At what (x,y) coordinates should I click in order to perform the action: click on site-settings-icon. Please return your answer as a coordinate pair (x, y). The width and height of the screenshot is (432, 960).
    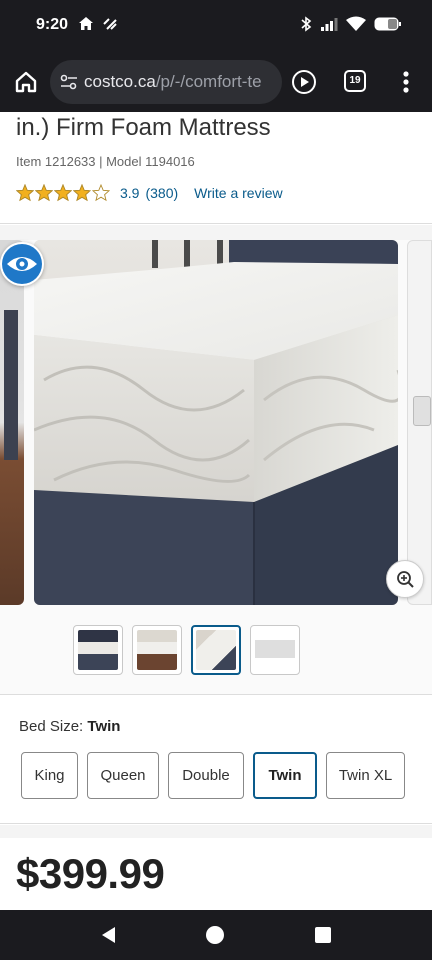
    Looking at the image, I should click on (69, 82).